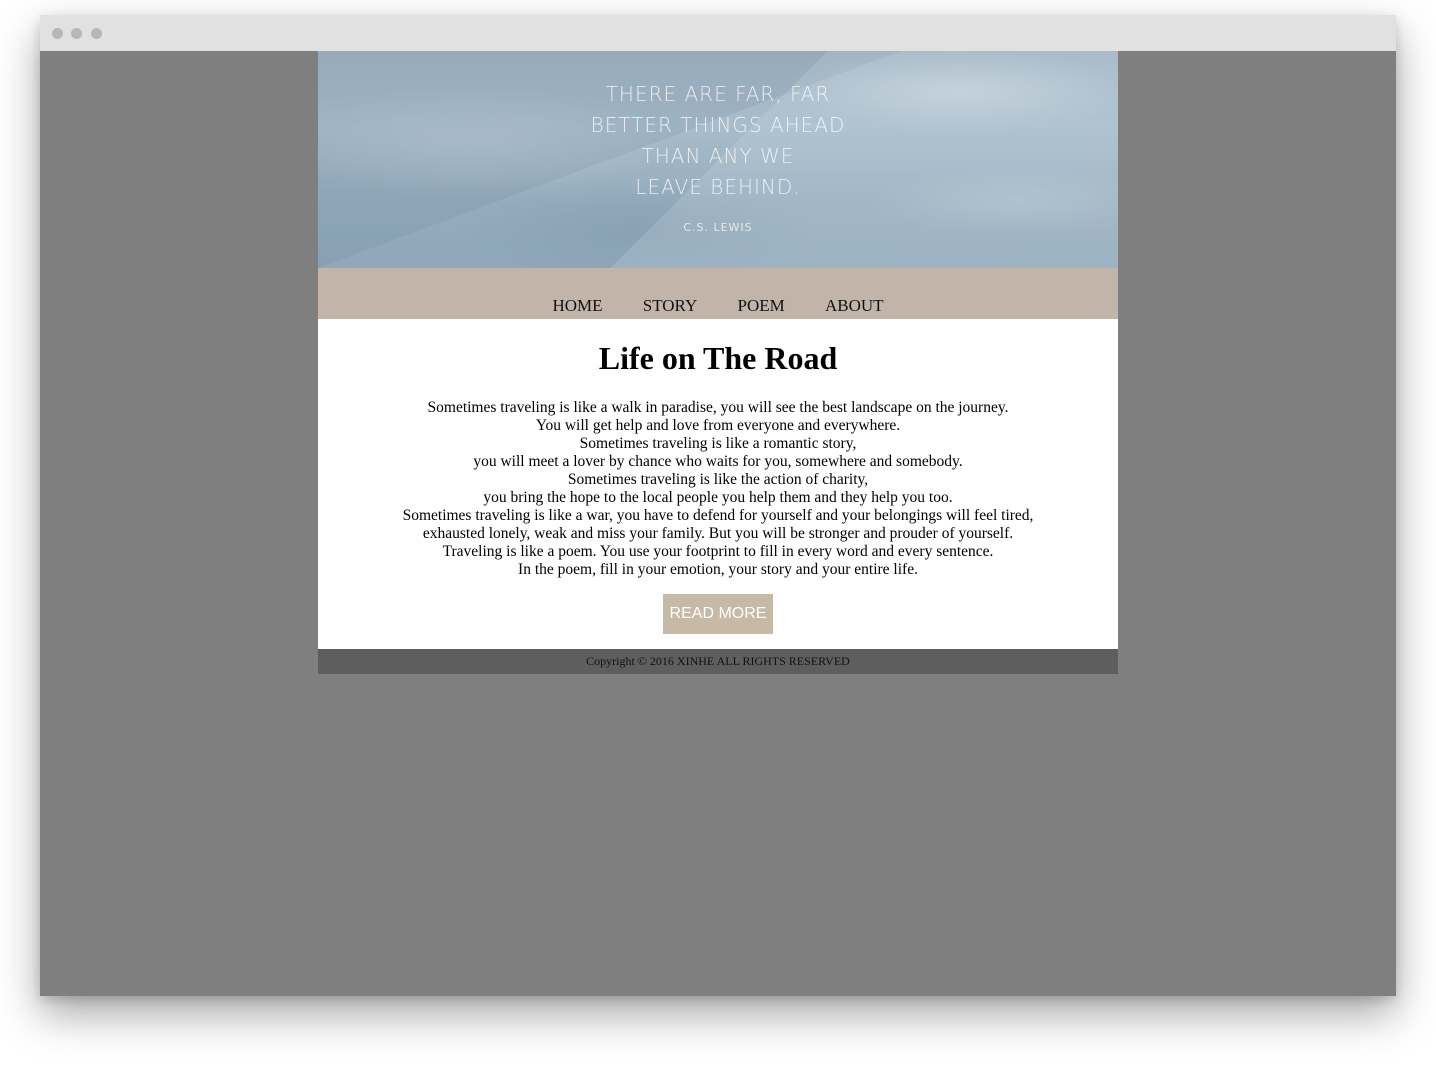 The width and height of the screenshot is (1436, 1066). I want to click on nav-list: HOME STORY POEM ABOUT, so click(718, 305).